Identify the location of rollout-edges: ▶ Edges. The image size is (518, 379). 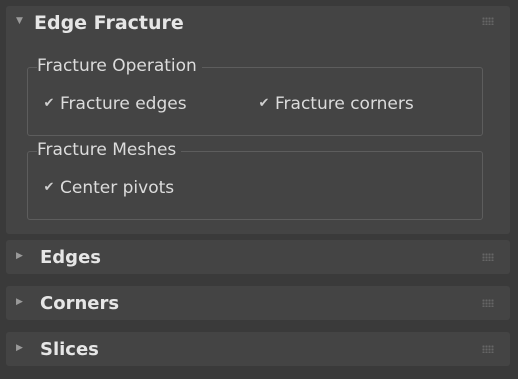
(258, 257).